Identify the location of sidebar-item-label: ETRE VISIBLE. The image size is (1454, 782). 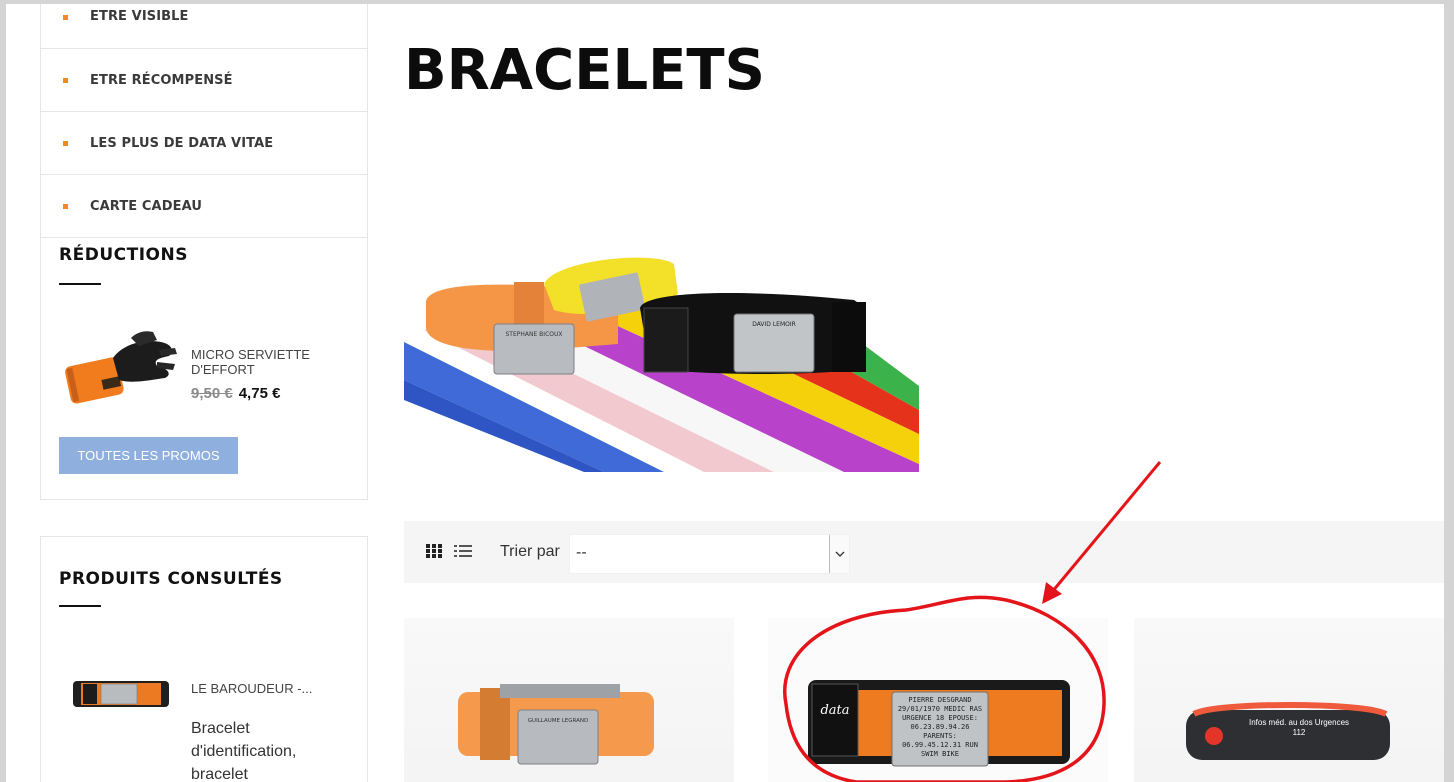
(139, 16).